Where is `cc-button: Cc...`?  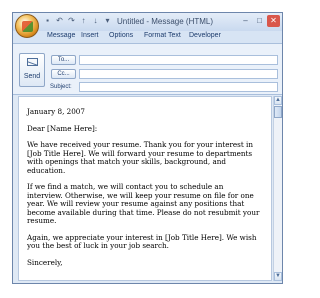 cc-button: Cc... is located at coordinates (63, 74).